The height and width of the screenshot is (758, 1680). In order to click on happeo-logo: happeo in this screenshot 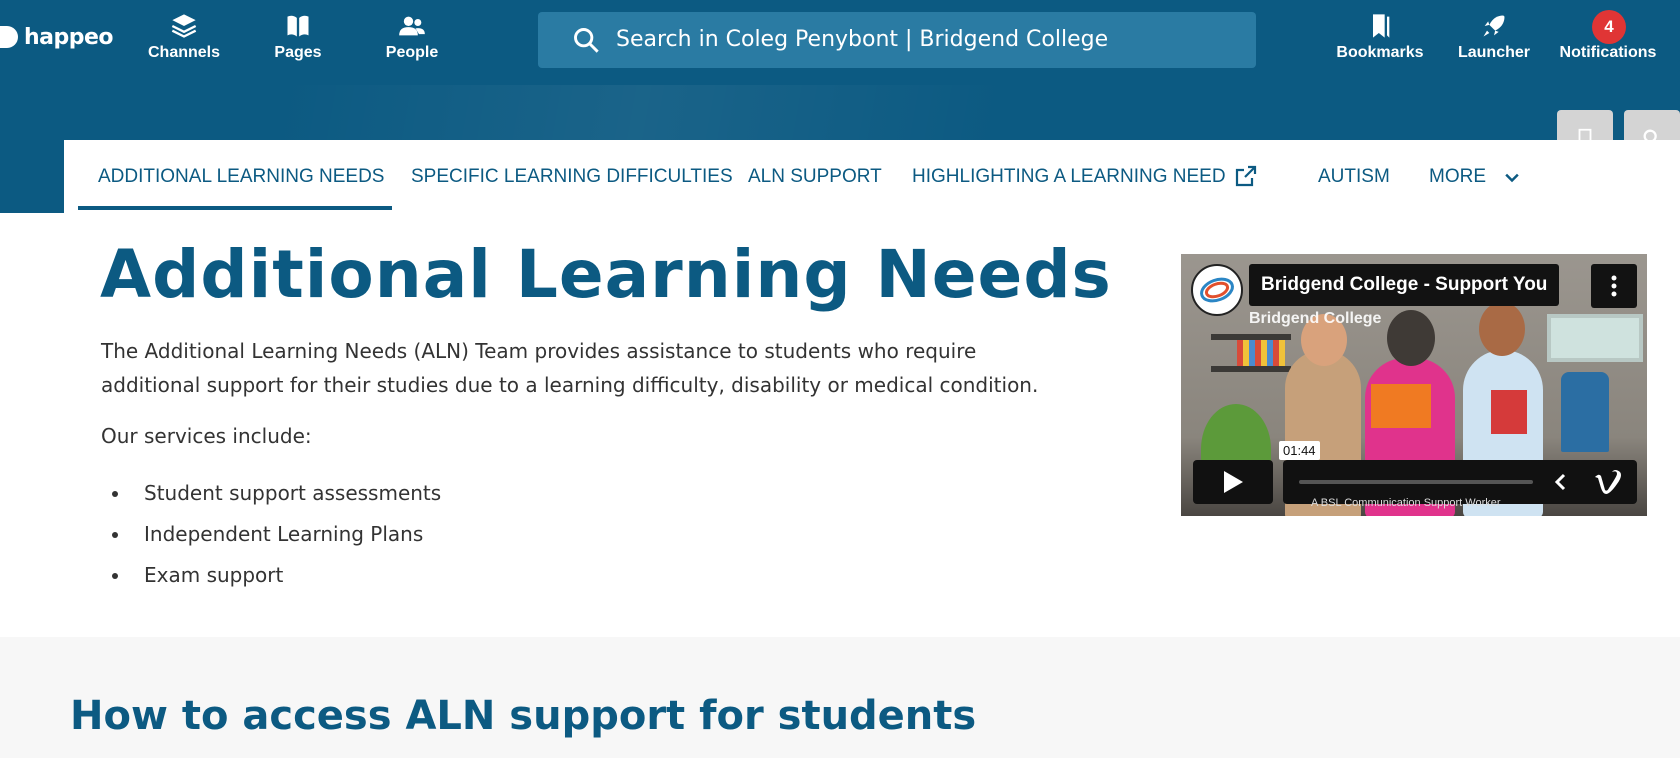, I will do `click(57, 37)`.